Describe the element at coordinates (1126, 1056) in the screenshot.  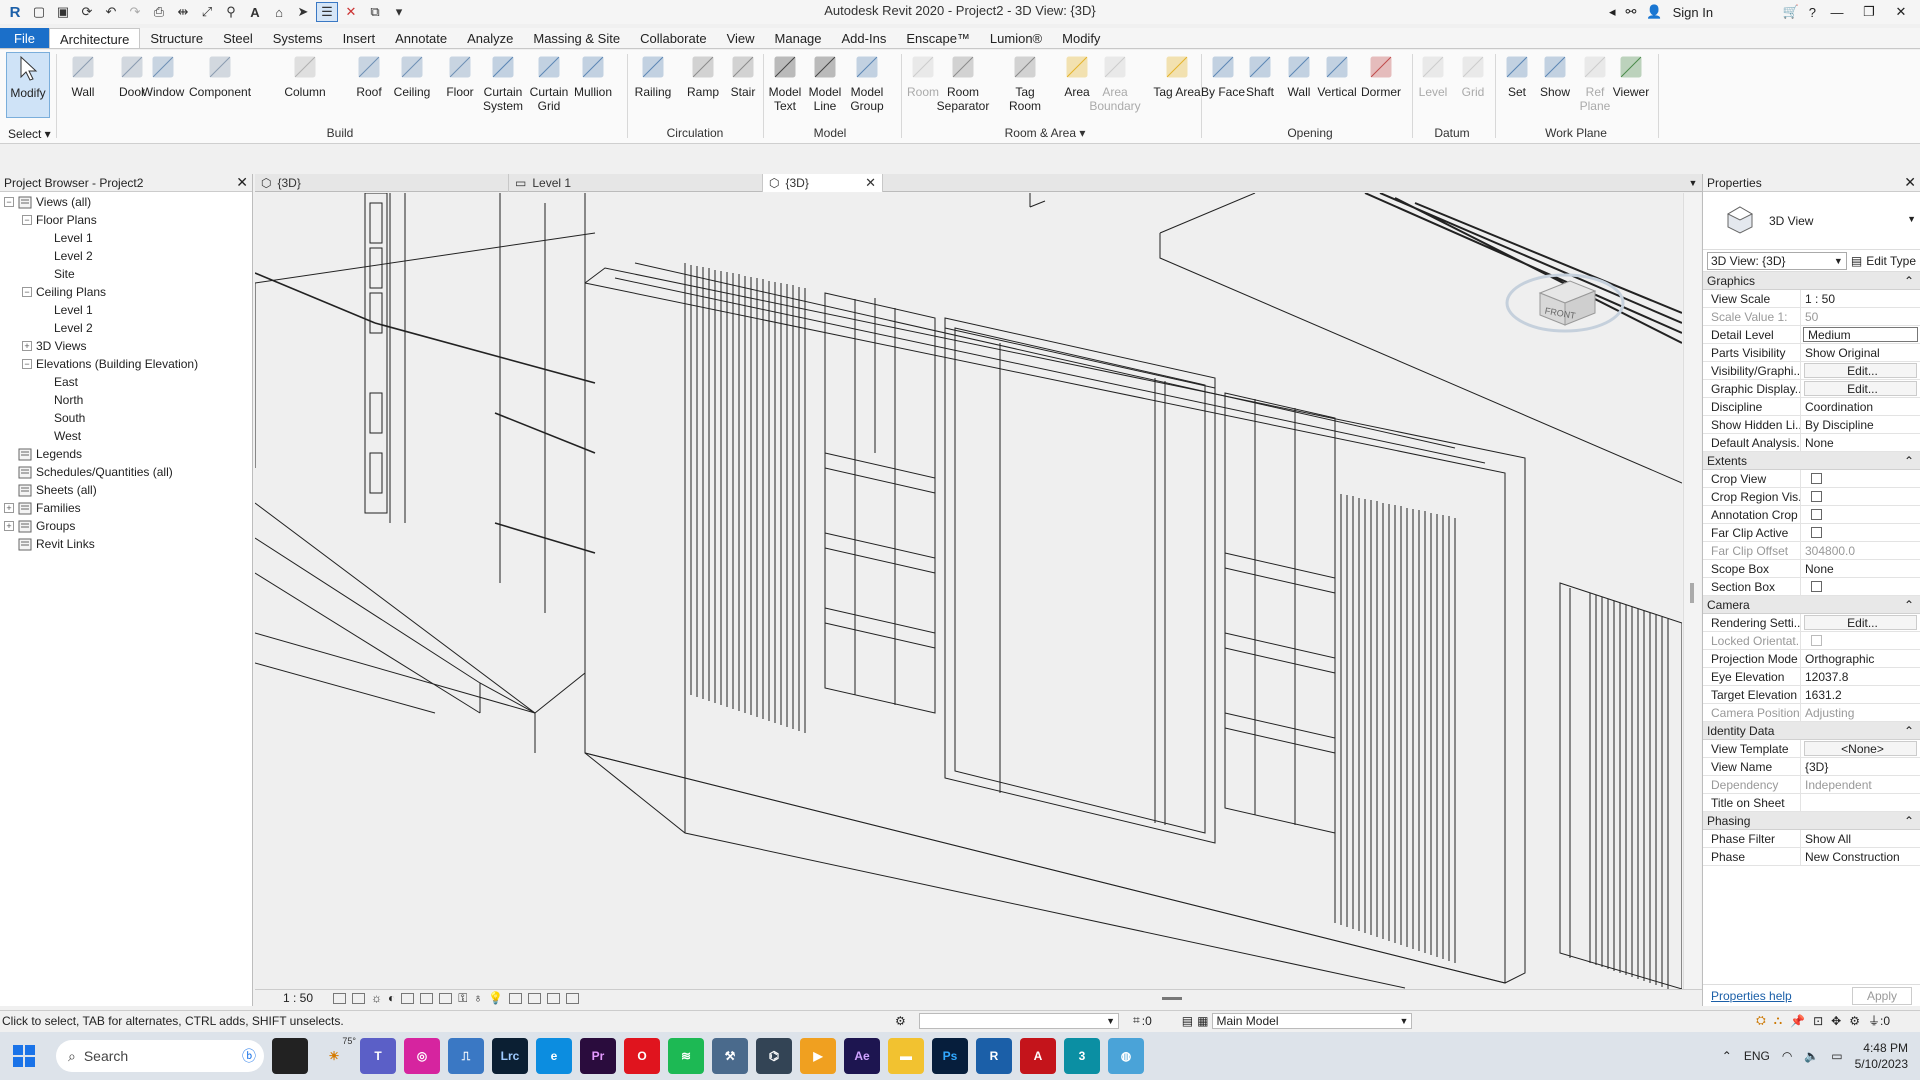
I see `globe-app-icon: ◍` at that location.